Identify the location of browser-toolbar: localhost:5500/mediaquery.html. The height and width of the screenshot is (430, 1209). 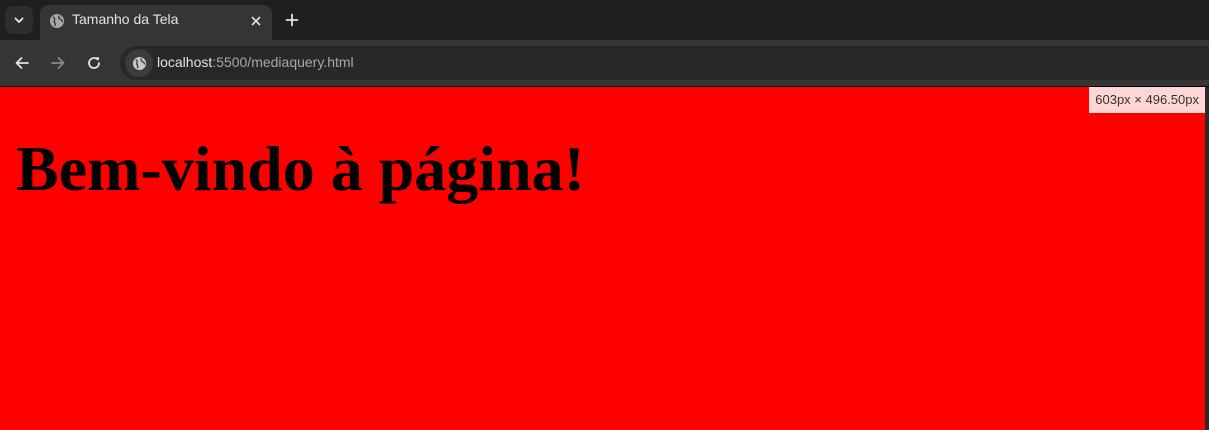
(604, 63).